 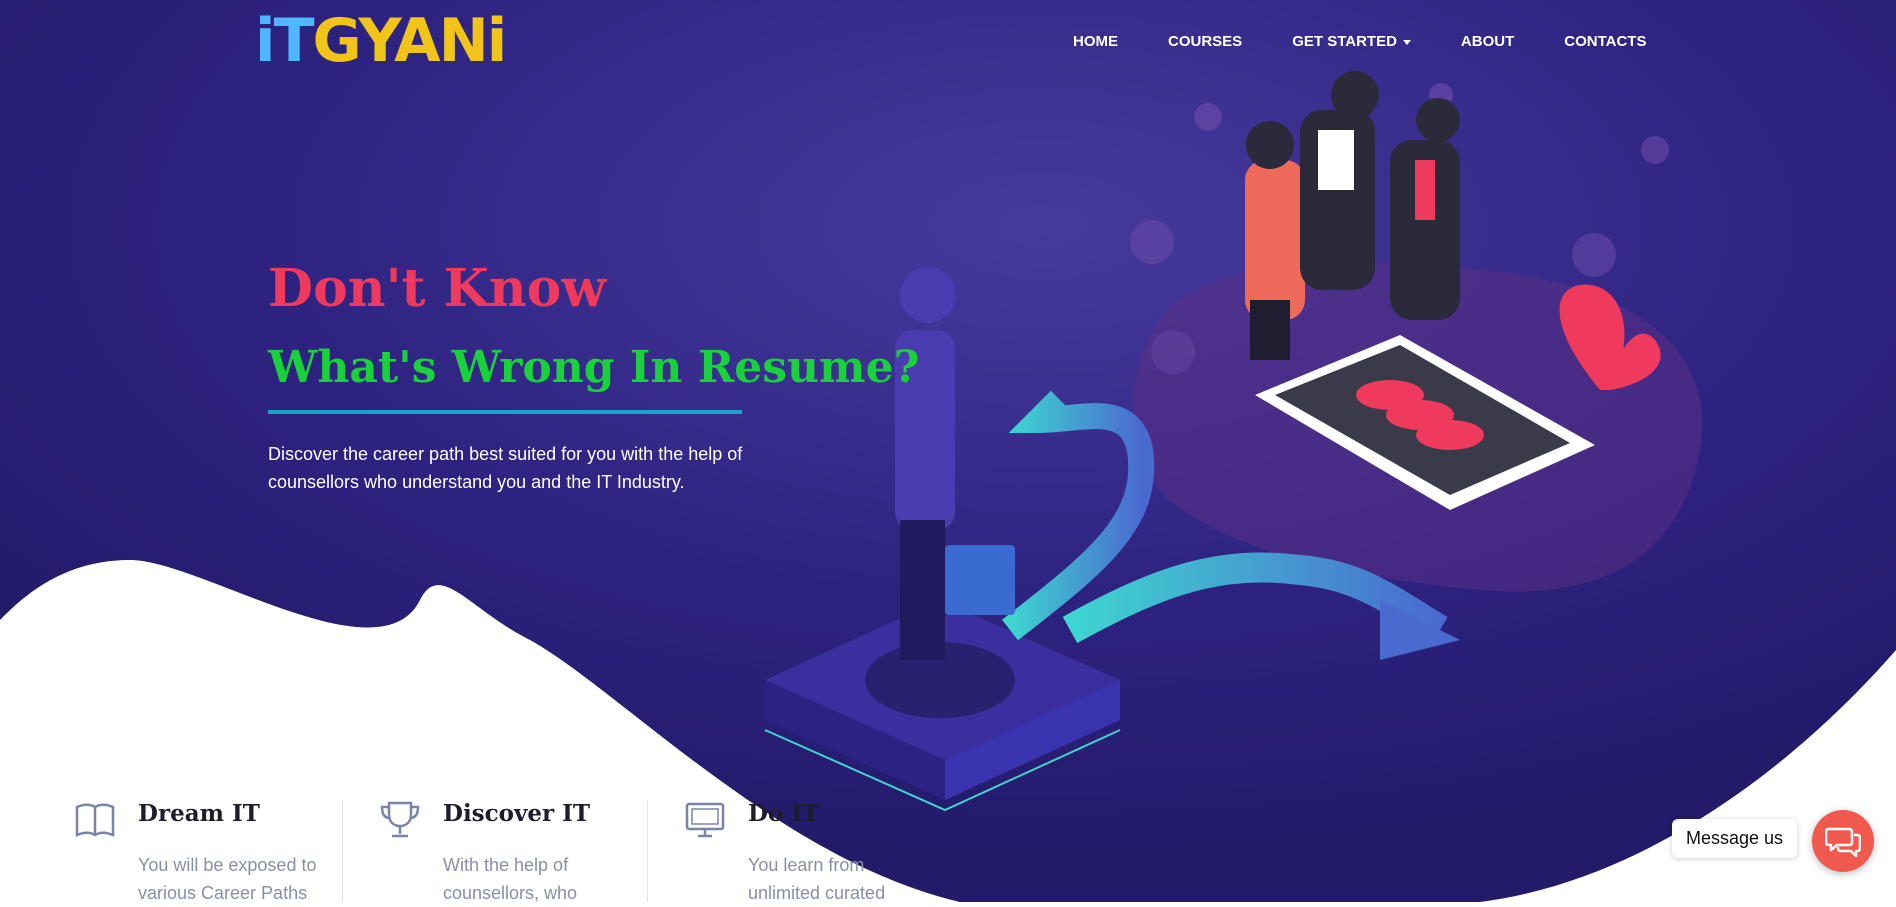 I want to click on feature-text: You learn from unlimited curated, so click(x=817, y=879).